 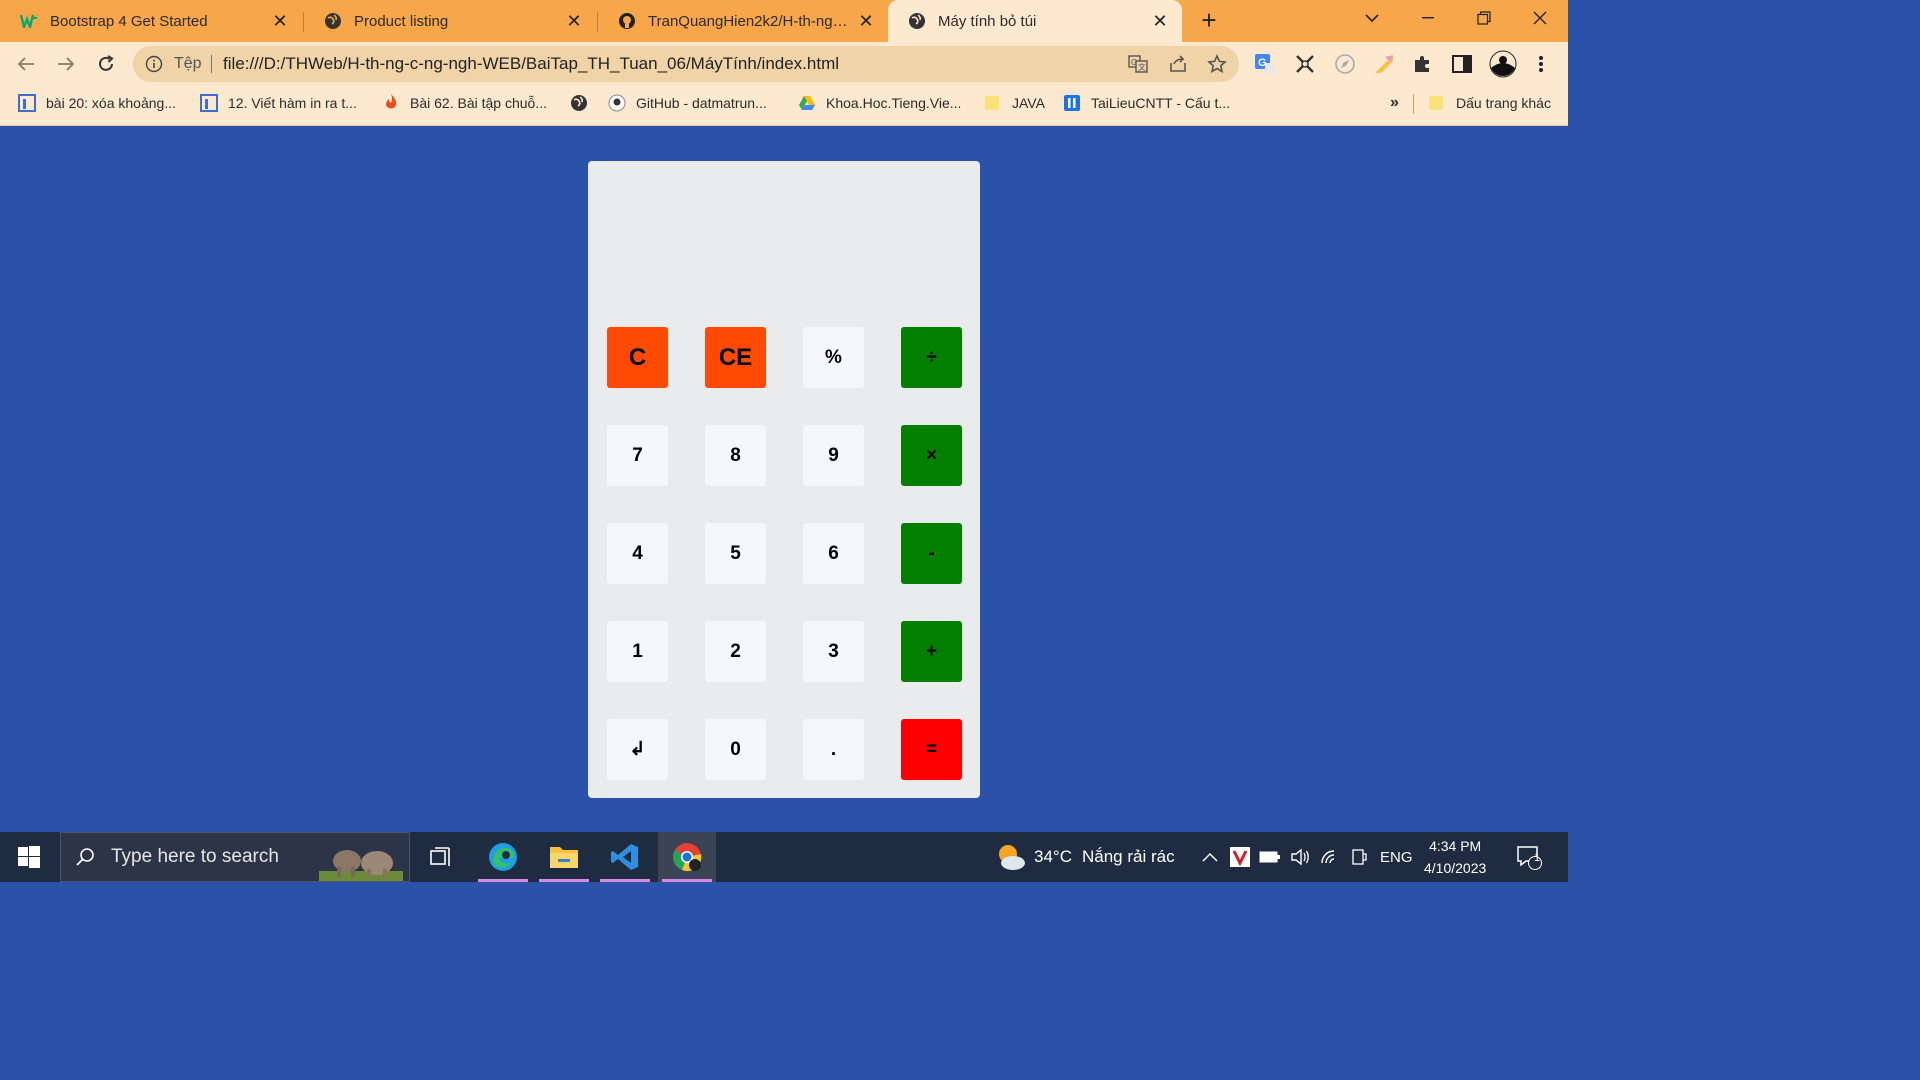 What do you see at coordinates (931, 749) in the screenshot?
I see `equals-button: =` at bounding box center [931, 749].